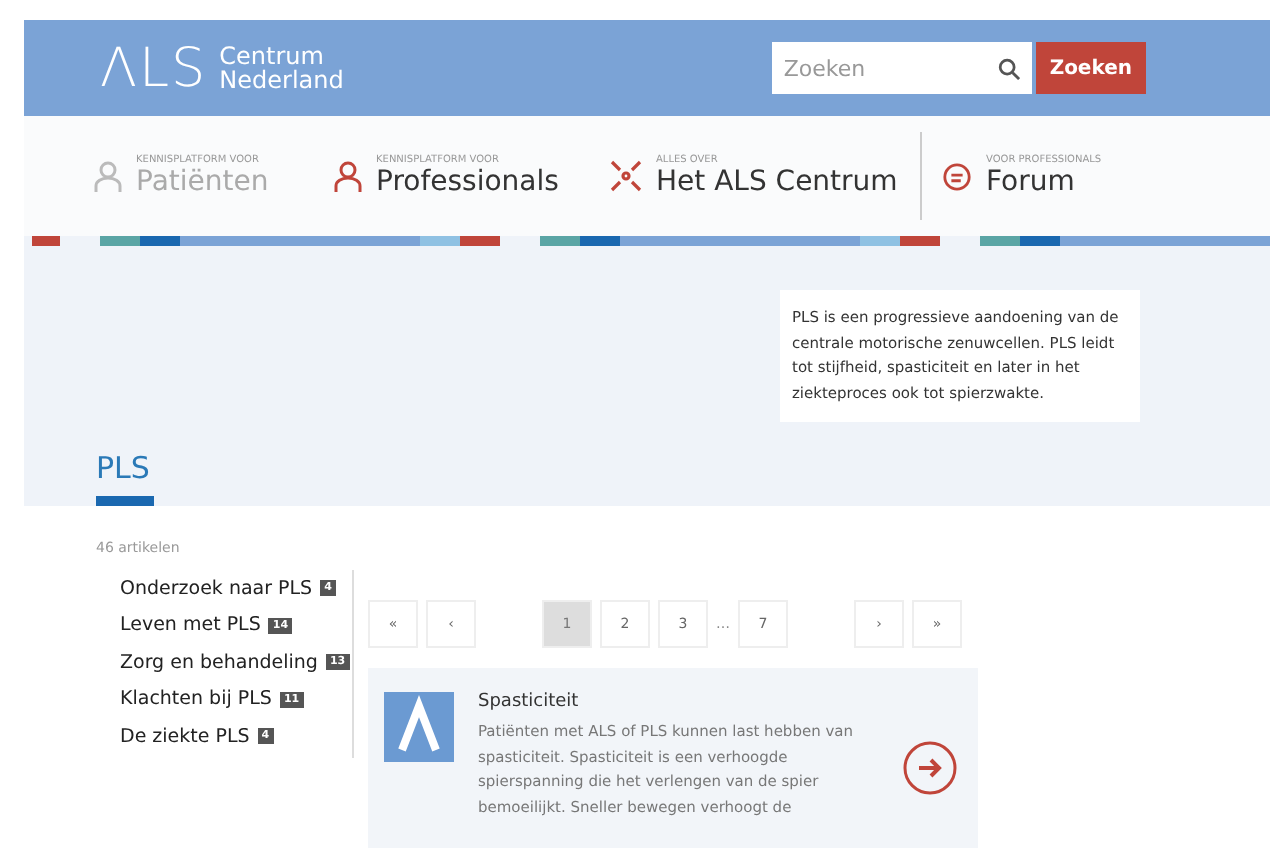 The width and height of the screenshot is (1270, 850). I want to click on article-title: Spasticiteit, so click(678, 702).